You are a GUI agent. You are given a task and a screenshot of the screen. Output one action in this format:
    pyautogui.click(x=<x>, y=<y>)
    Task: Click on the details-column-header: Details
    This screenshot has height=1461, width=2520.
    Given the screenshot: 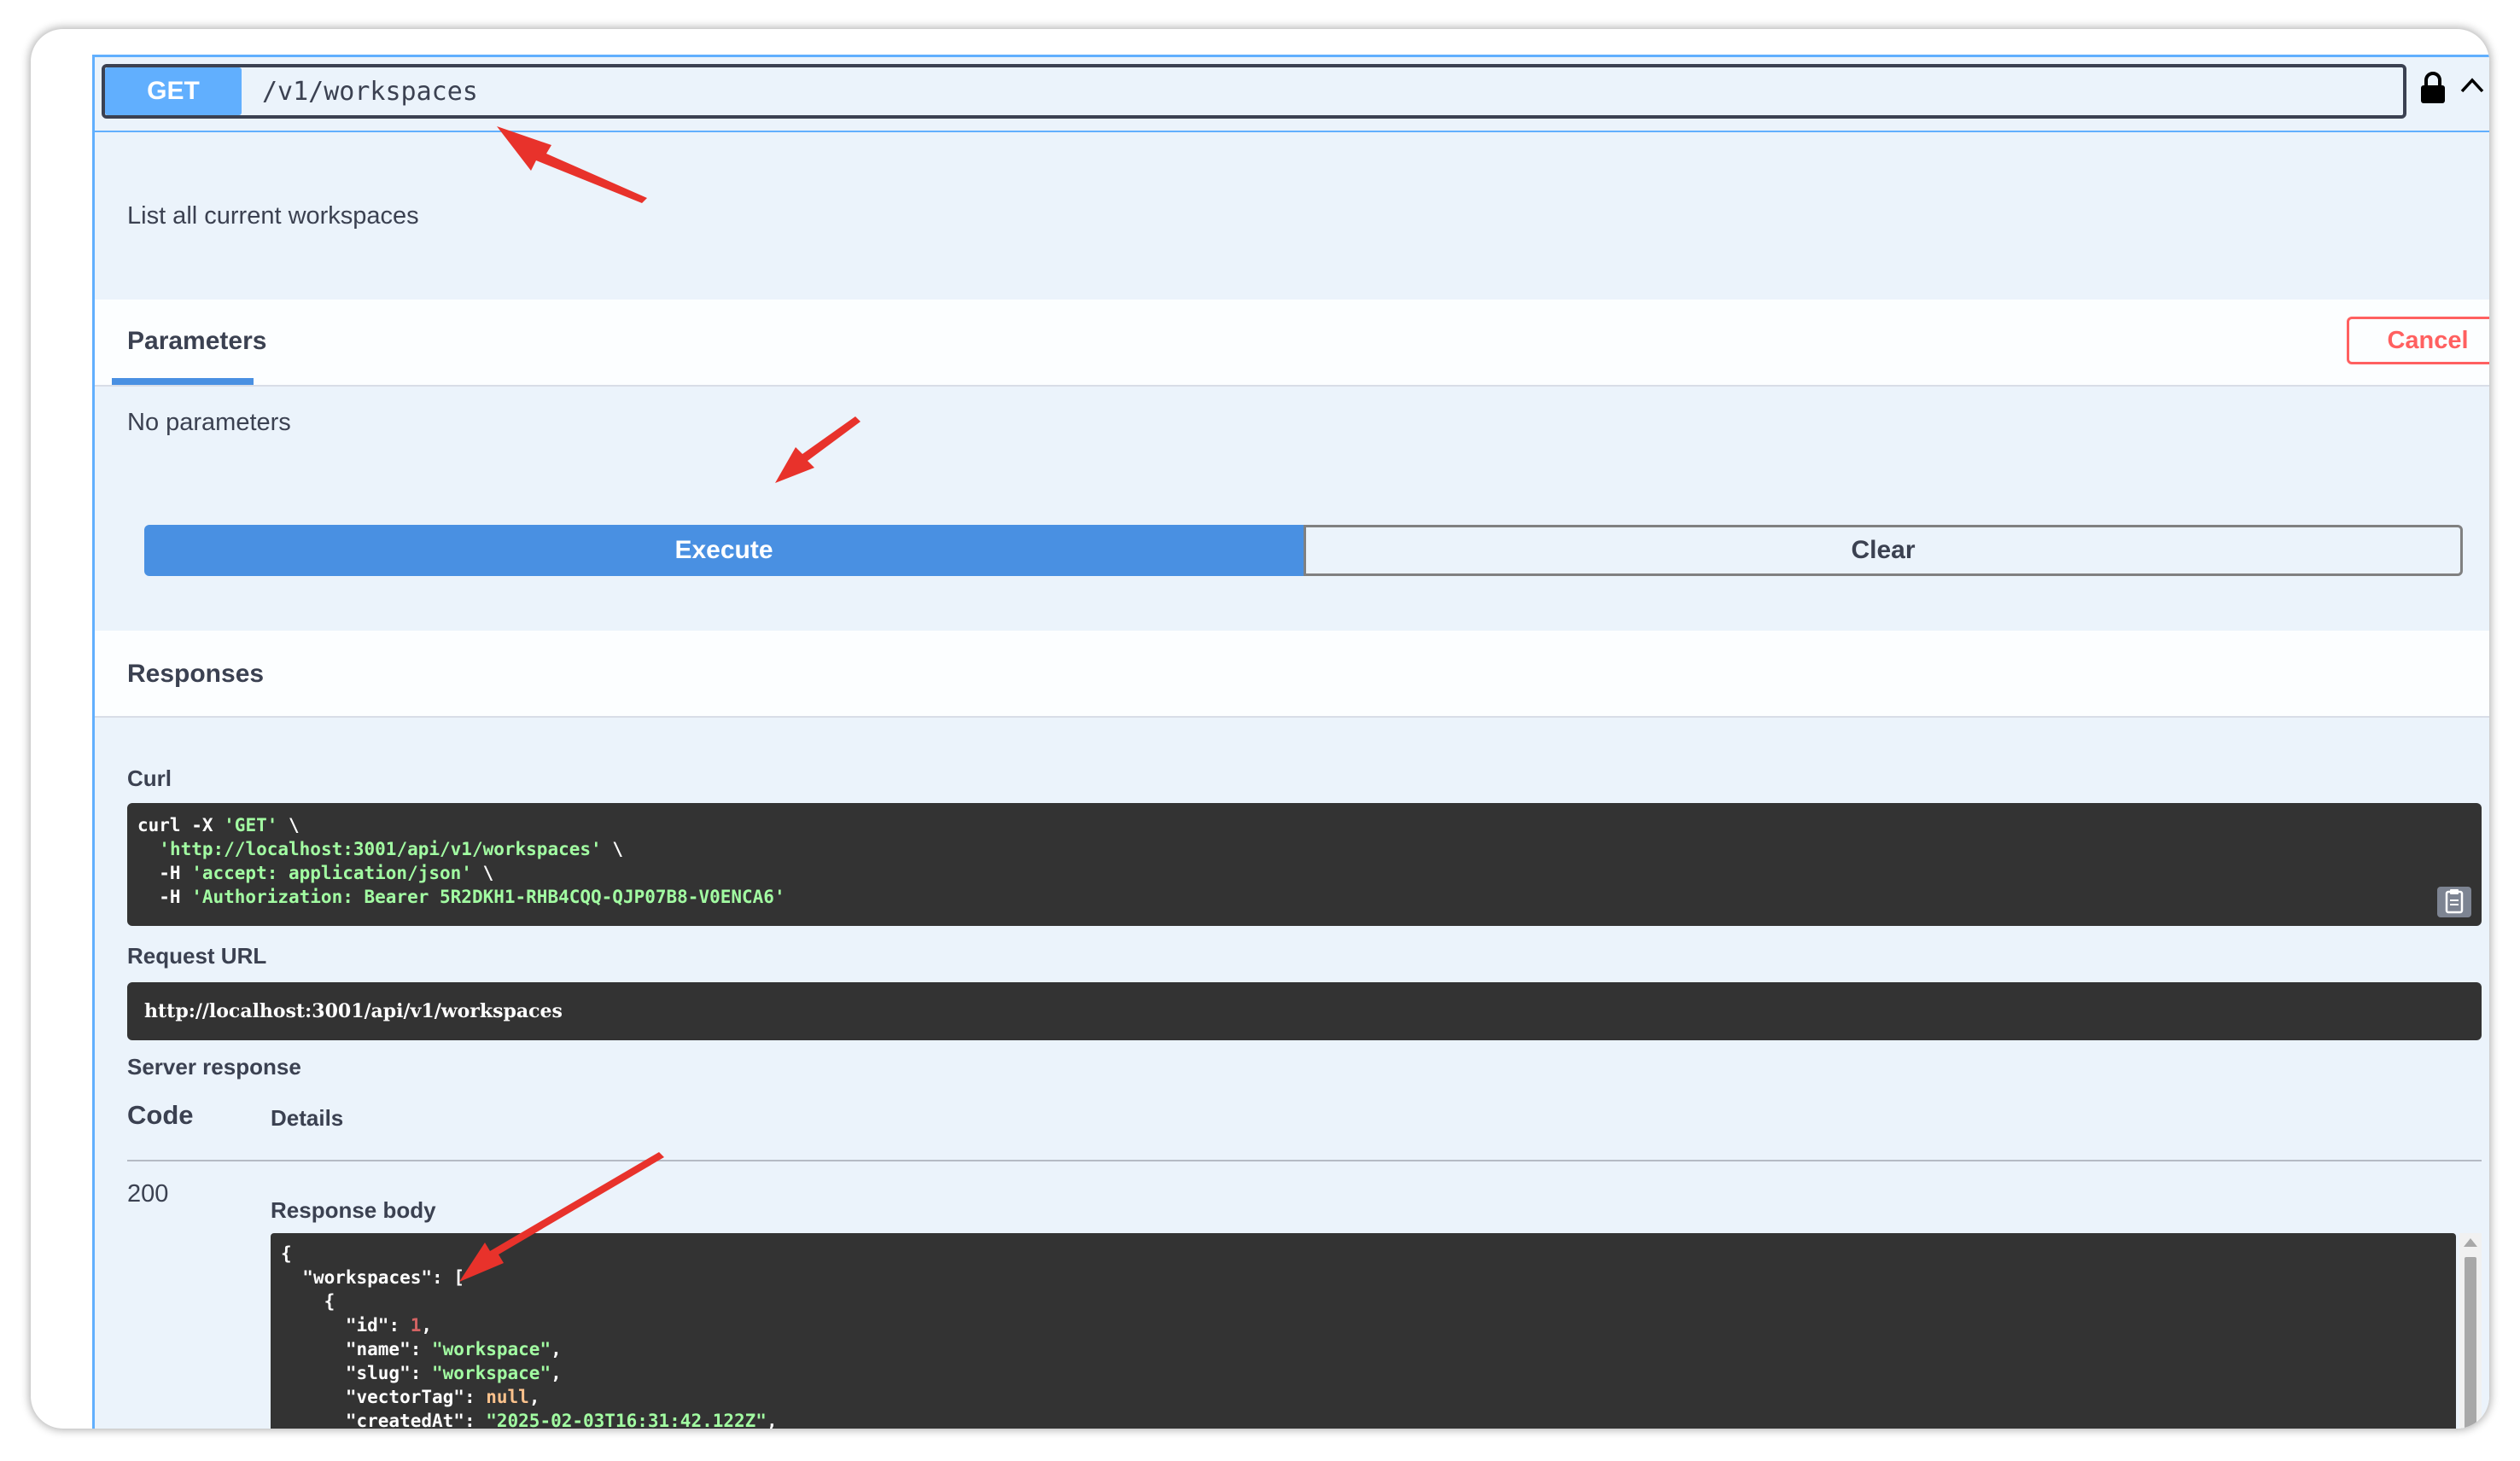 What is the action you would take?
    pyautogui.click(x=307, y=1118)
    